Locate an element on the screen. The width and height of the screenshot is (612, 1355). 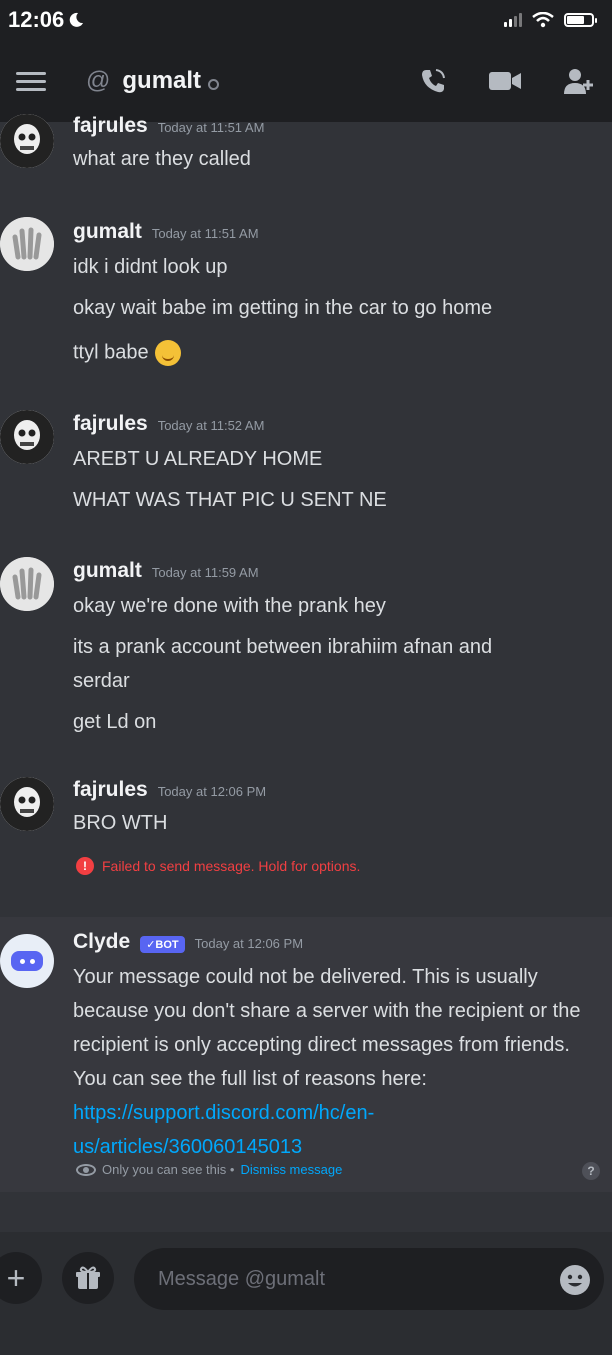
message-text: get Ld on is located at coordinates (115, 722).